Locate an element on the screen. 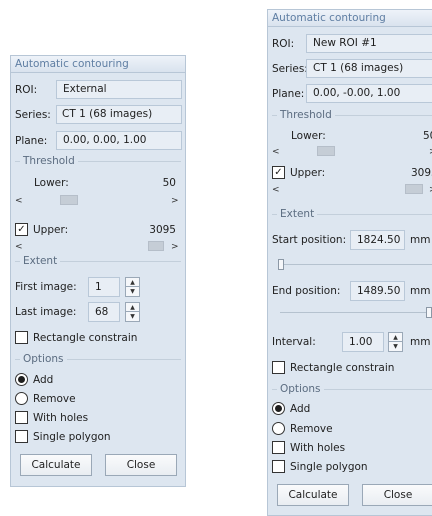  start-position-input: 1824.50 is located at coordinates (377, 240).